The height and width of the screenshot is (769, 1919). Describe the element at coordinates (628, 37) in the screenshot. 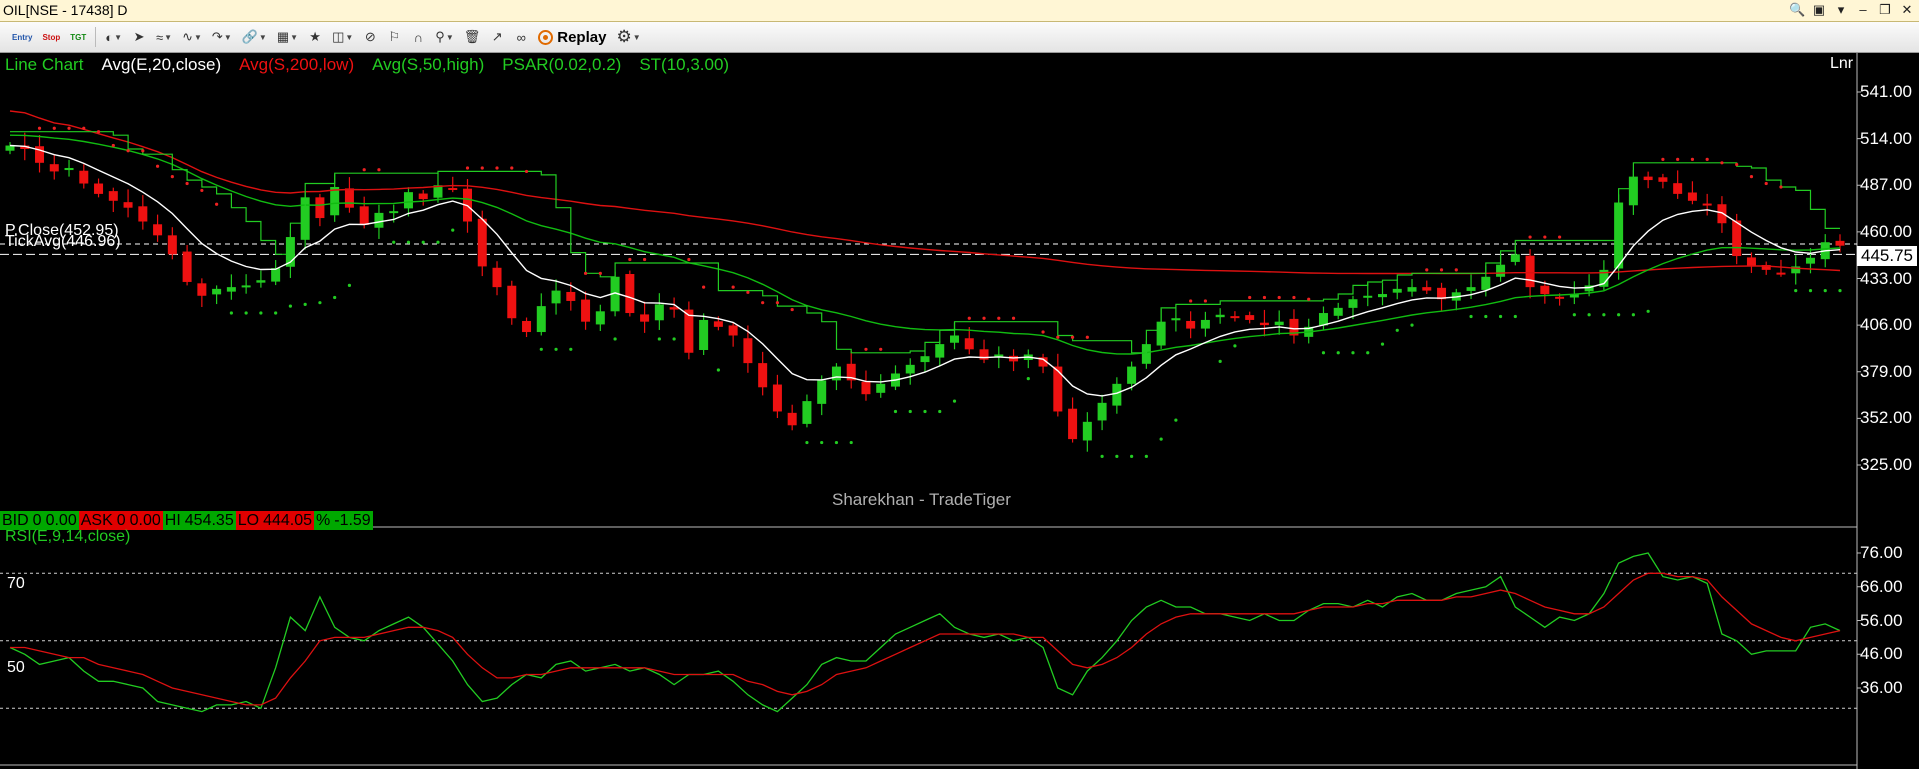

I see `settings-button: ⚙ ▼` at that location.